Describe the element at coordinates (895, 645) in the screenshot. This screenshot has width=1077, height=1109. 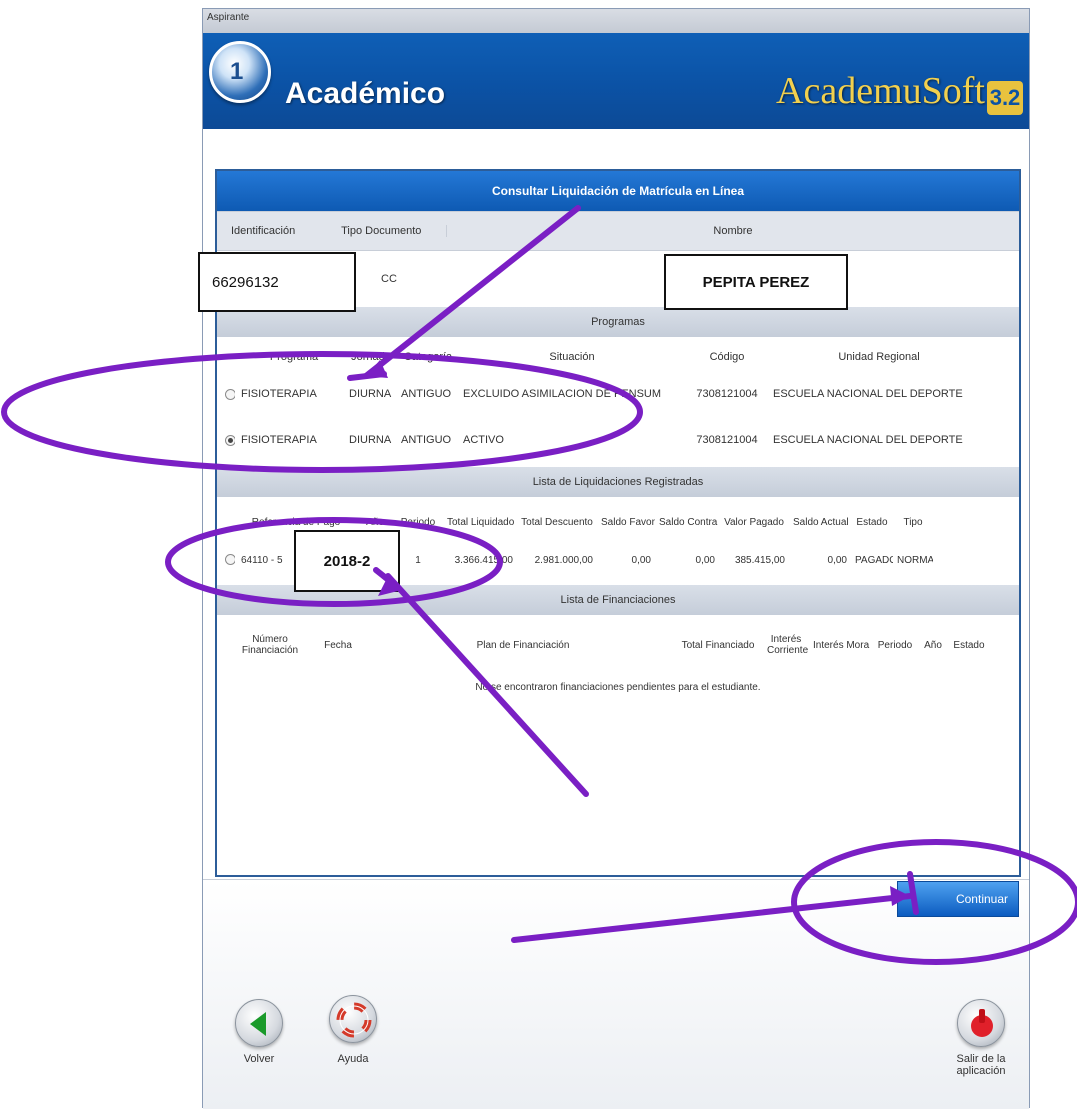
I see `col-periodo-fin: Periodo` at that location.